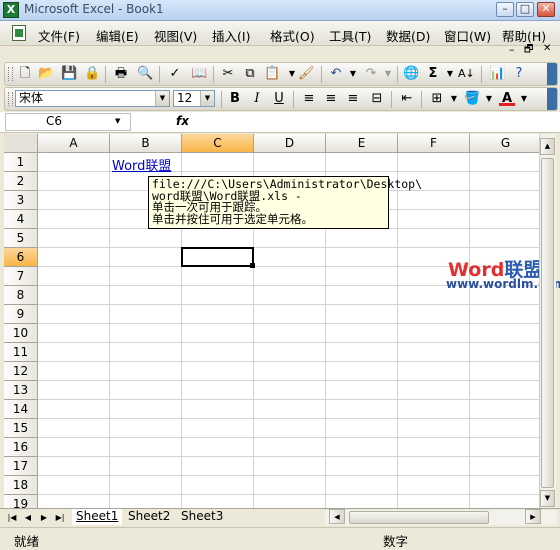 This screenshot has height=550, width=560. Describe the element at coordinates (375, 122) in the screenshot. I see `formula-input` at that location.